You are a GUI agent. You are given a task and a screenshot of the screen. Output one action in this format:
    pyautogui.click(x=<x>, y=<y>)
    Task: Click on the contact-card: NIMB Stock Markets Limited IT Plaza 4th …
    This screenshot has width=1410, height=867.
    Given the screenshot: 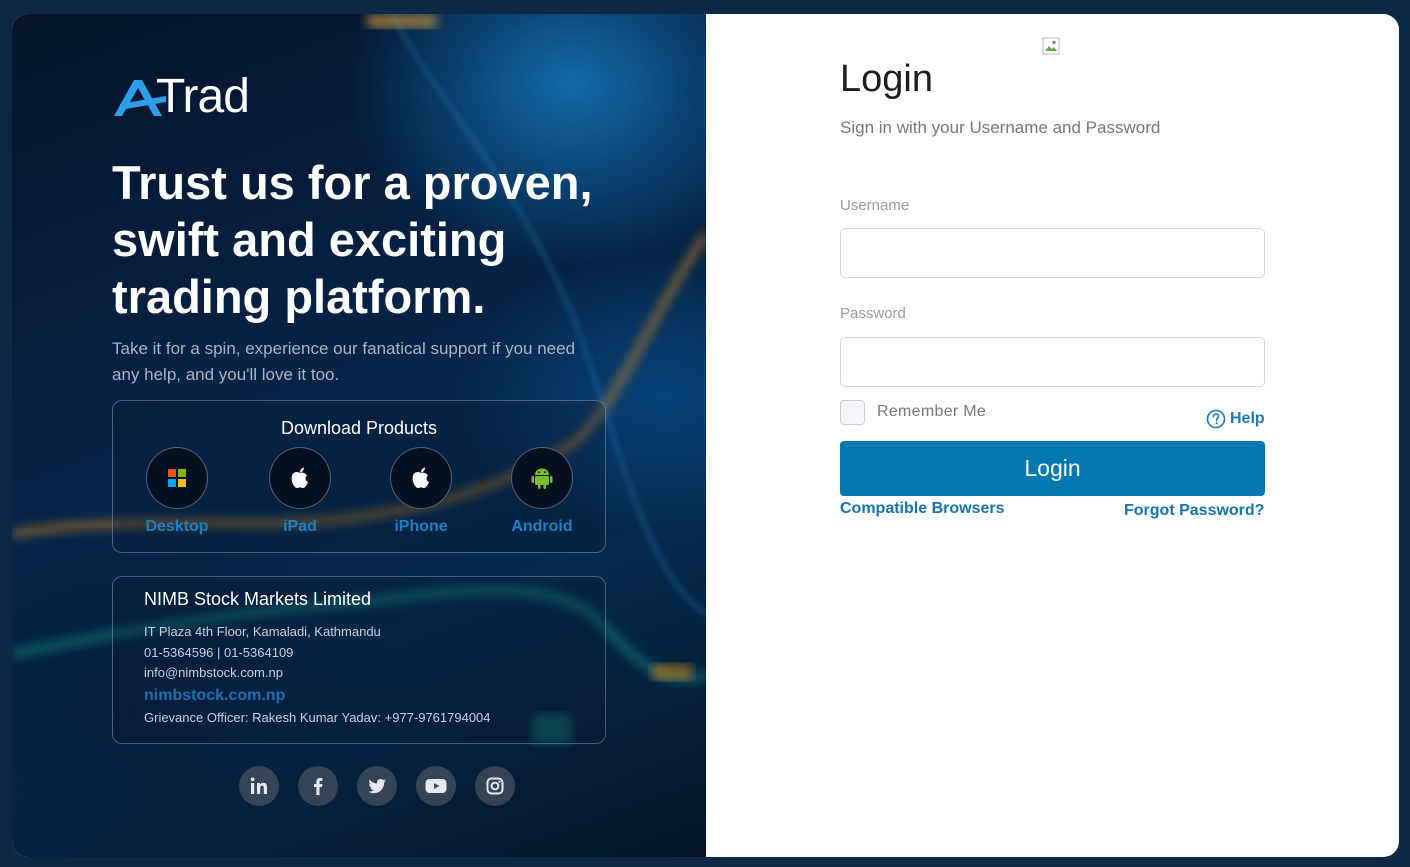 What is the action you would take?
    pyautogui.click(x=359, y=660)
    